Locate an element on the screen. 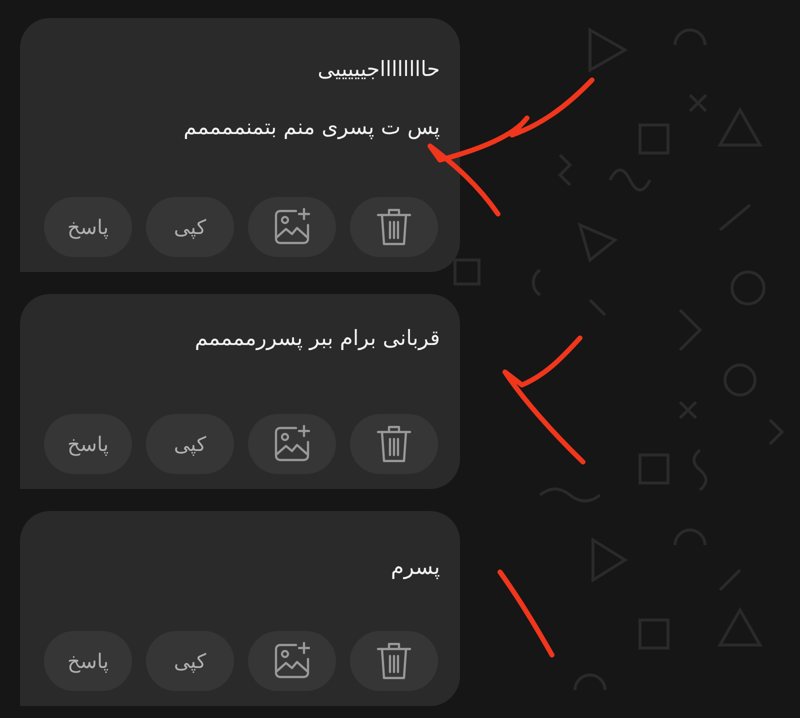 The height and width of the screenshot is (718, 800). message-text: حااااااااجیییییی is located at coordinates (379, 69).